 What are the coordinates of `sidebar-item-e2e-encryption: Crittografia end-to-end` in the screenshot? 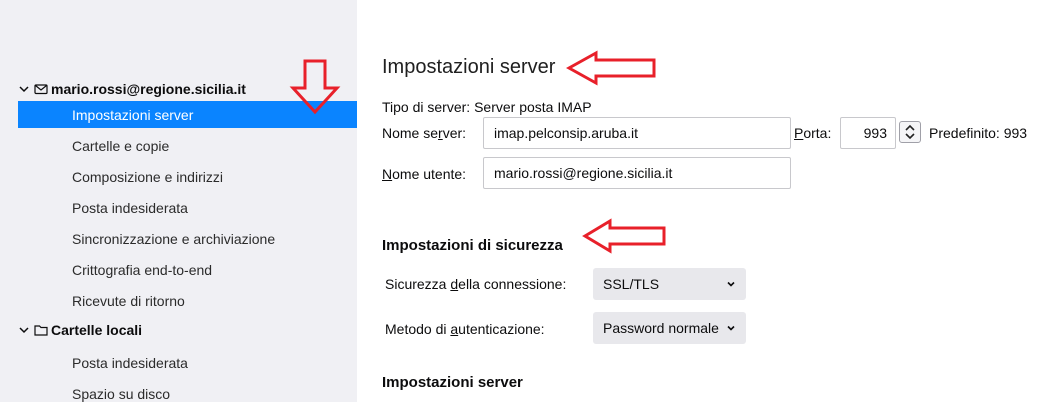 It's located at (187, 269).